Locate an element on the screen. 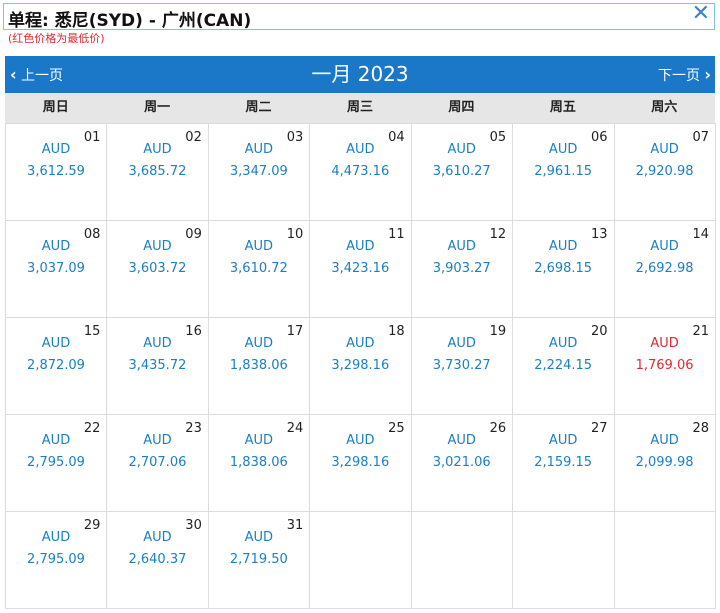 The image size is (720, 613). date-cell: 25 AUD 3,298.16 is located at coordinates (360, 463).